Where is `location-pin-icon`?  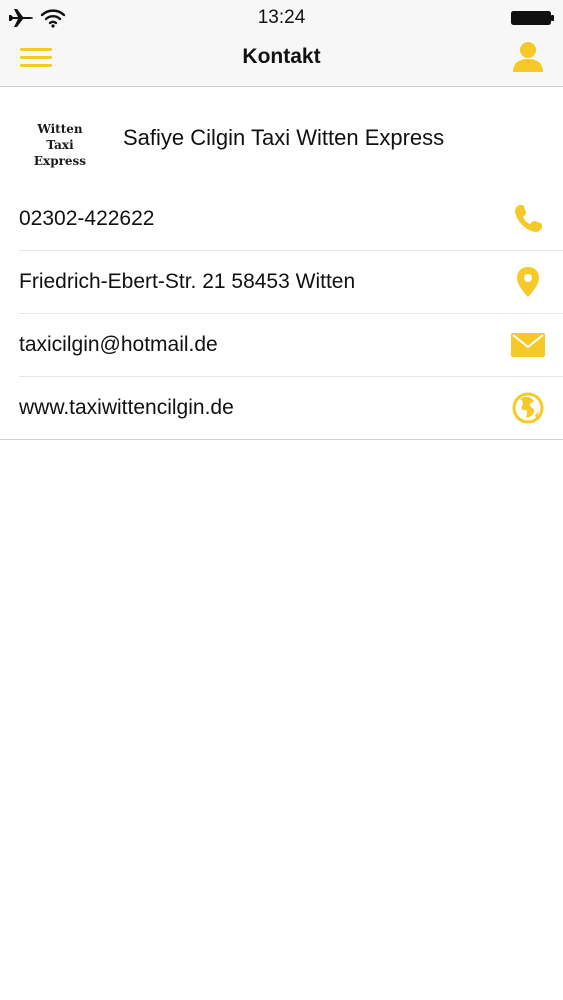
location-pin-icon is located at coordinates (528, 282).